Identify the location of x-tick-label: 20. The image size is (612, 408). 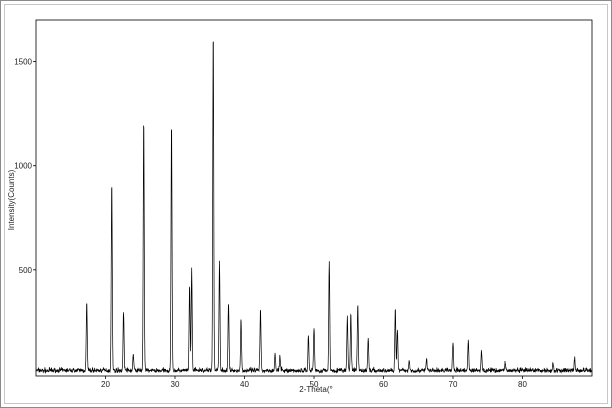
(105, 384).